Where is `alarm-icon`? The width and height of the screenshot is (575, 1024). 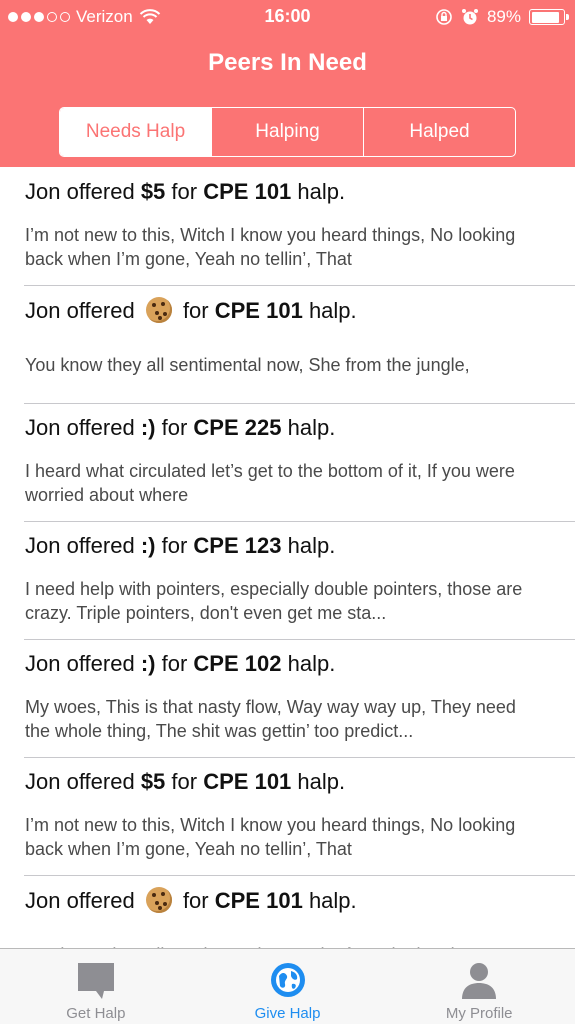
alarm-icon is located at coordinates (469, 17).